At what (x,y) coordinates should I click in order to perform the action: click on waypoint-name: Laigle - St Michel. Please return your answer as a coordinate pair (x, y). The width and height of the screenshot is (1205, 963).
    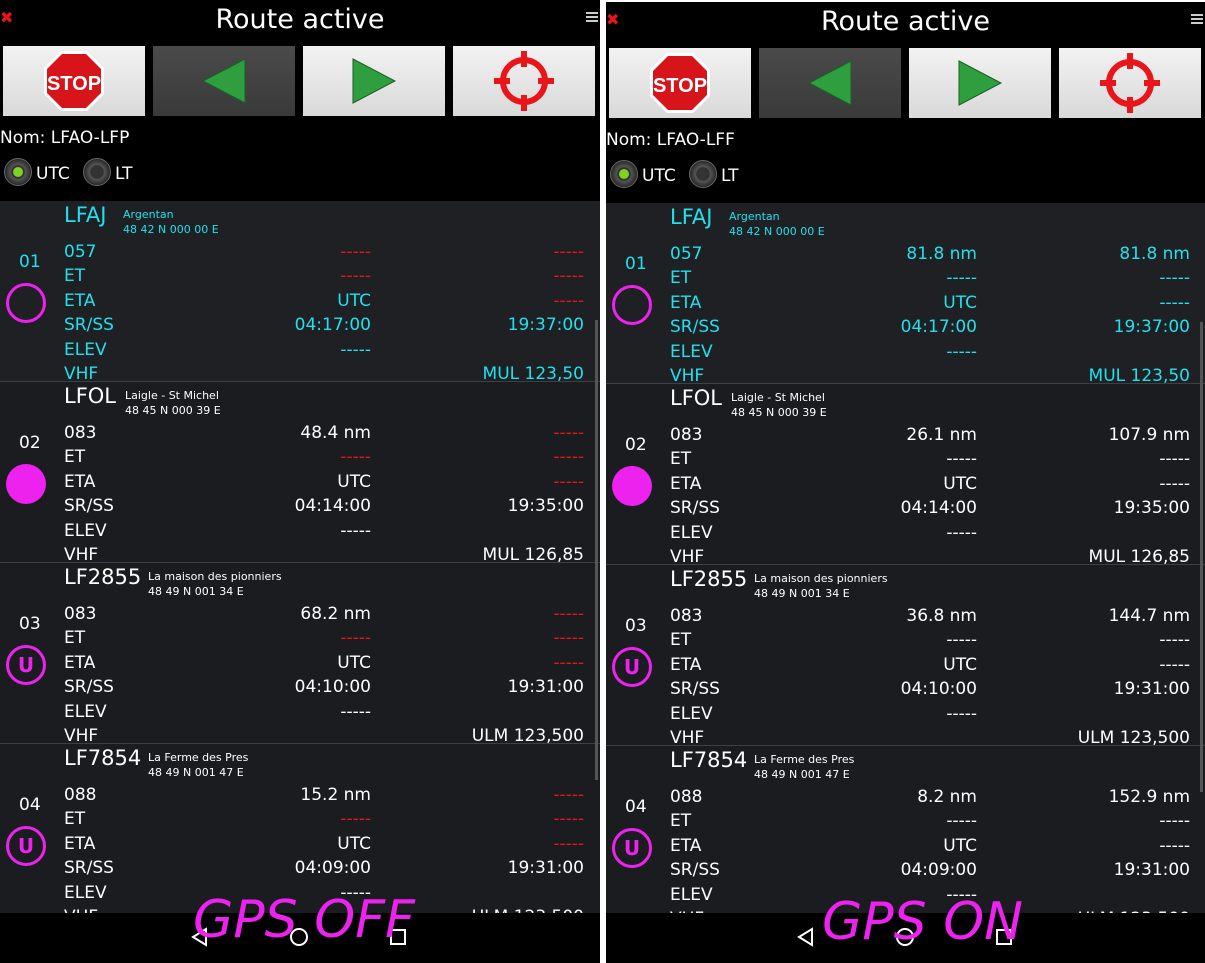
    Looking at the image, I should click on (172, 395).